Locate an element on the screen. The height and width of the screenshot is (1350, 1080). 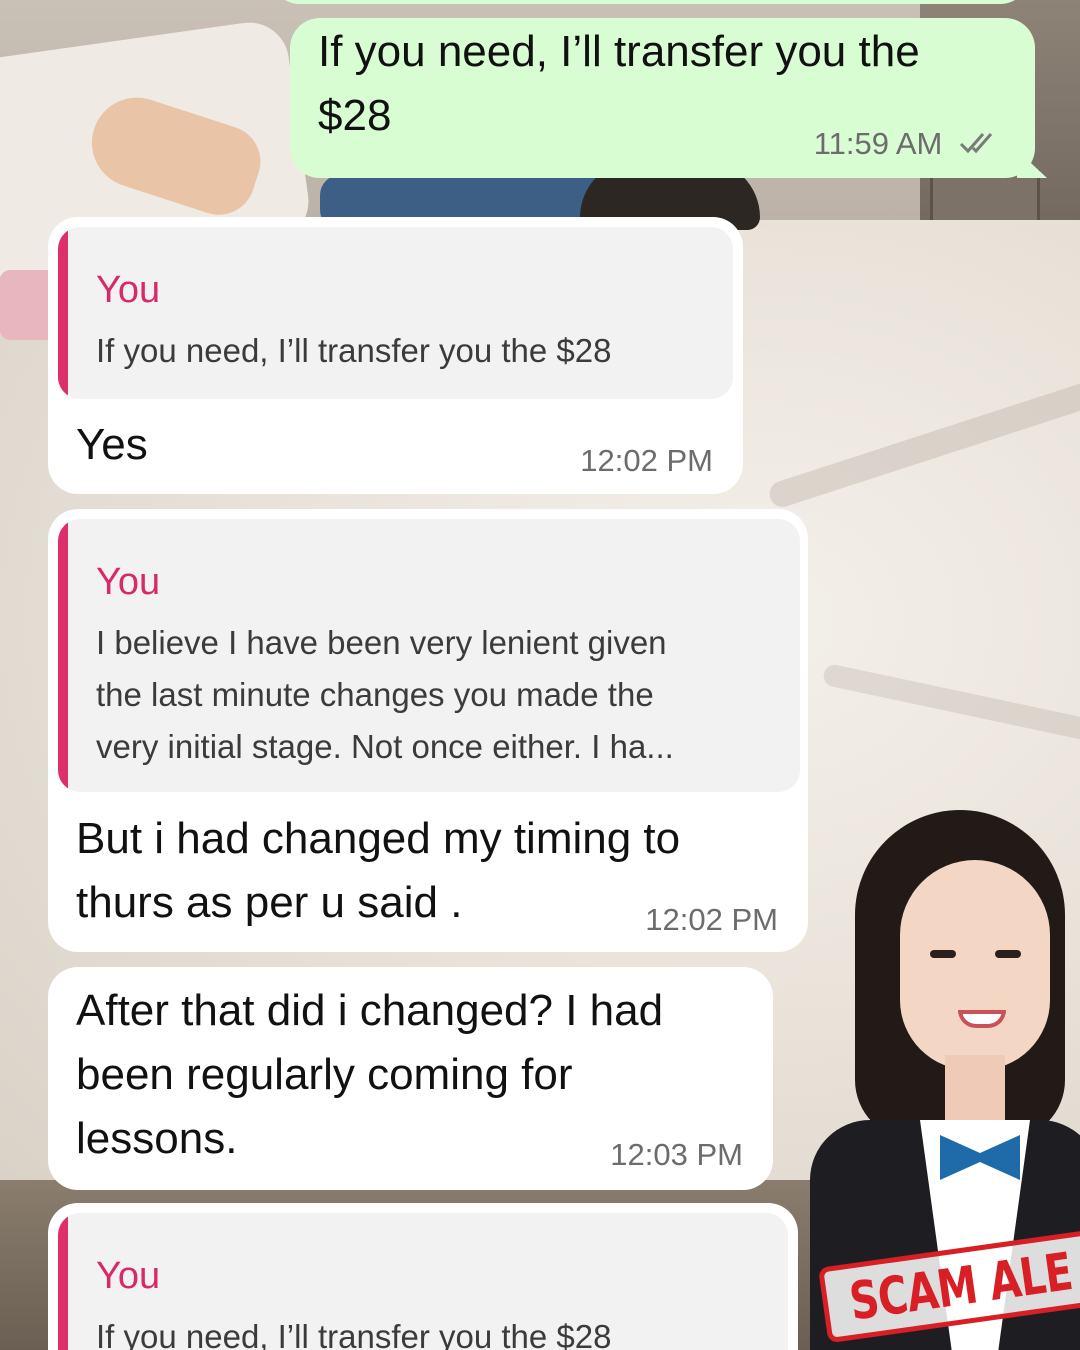
message-line: But i had changed my timing to is located at coordinates (378, 838).